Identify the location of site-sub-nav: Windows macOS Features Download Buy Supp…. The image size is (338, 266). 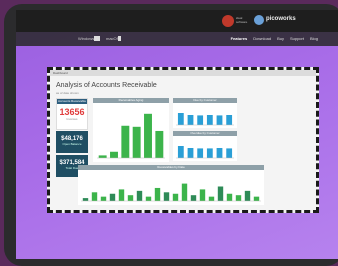
(177, 39).